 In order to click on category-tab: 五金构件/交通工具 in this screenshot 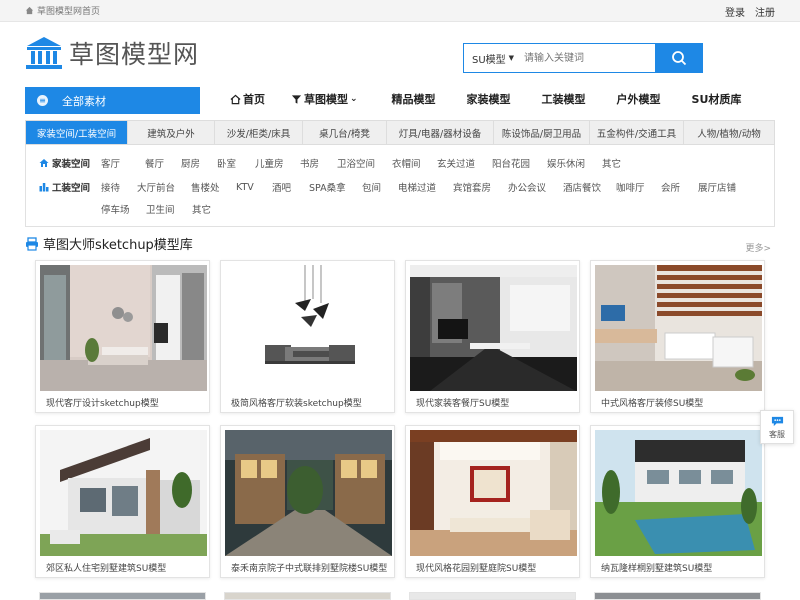, I will do `click(637, 132)`.